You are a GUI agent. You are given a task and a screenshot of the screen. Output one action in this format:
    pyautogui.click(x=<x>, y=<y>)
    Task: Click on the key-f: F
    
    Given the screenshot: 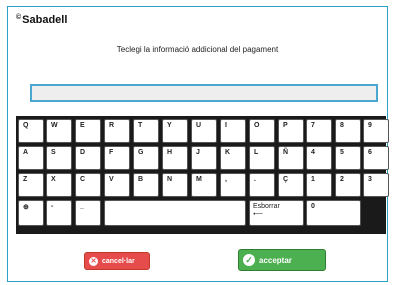 What is the action you would take?
    pyautogui.click(x=117, y=158)
    